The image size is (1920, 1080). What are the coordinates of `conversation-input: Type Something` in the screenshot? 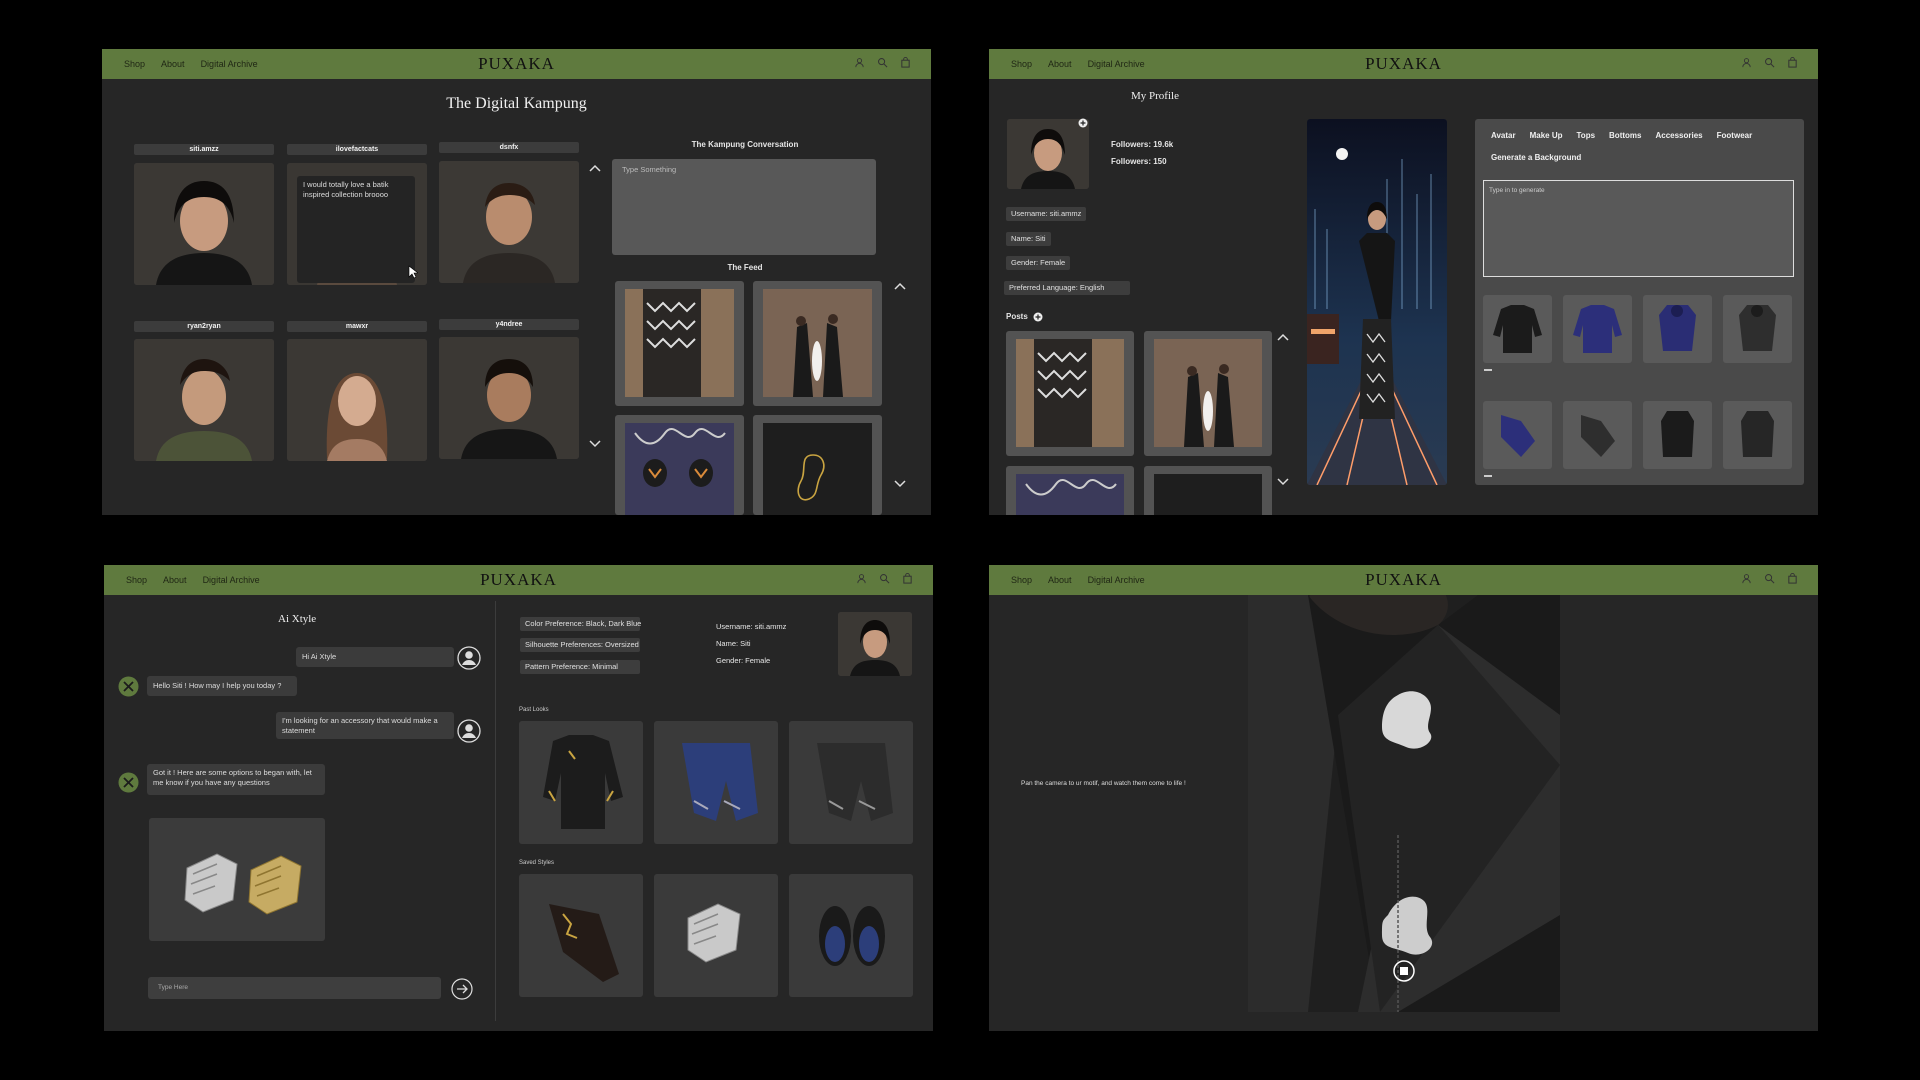 It's located at (744, 207).